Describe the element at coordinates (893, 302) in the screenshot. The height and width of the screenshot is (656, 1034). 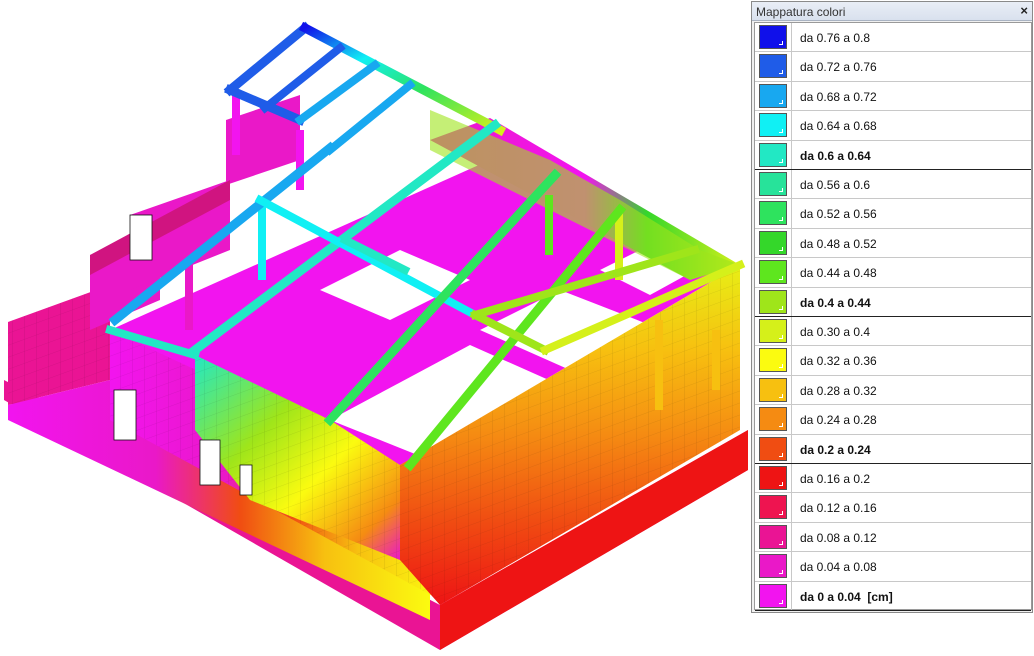
I see `legend-row: da 0.4 a 0.44` at that location.